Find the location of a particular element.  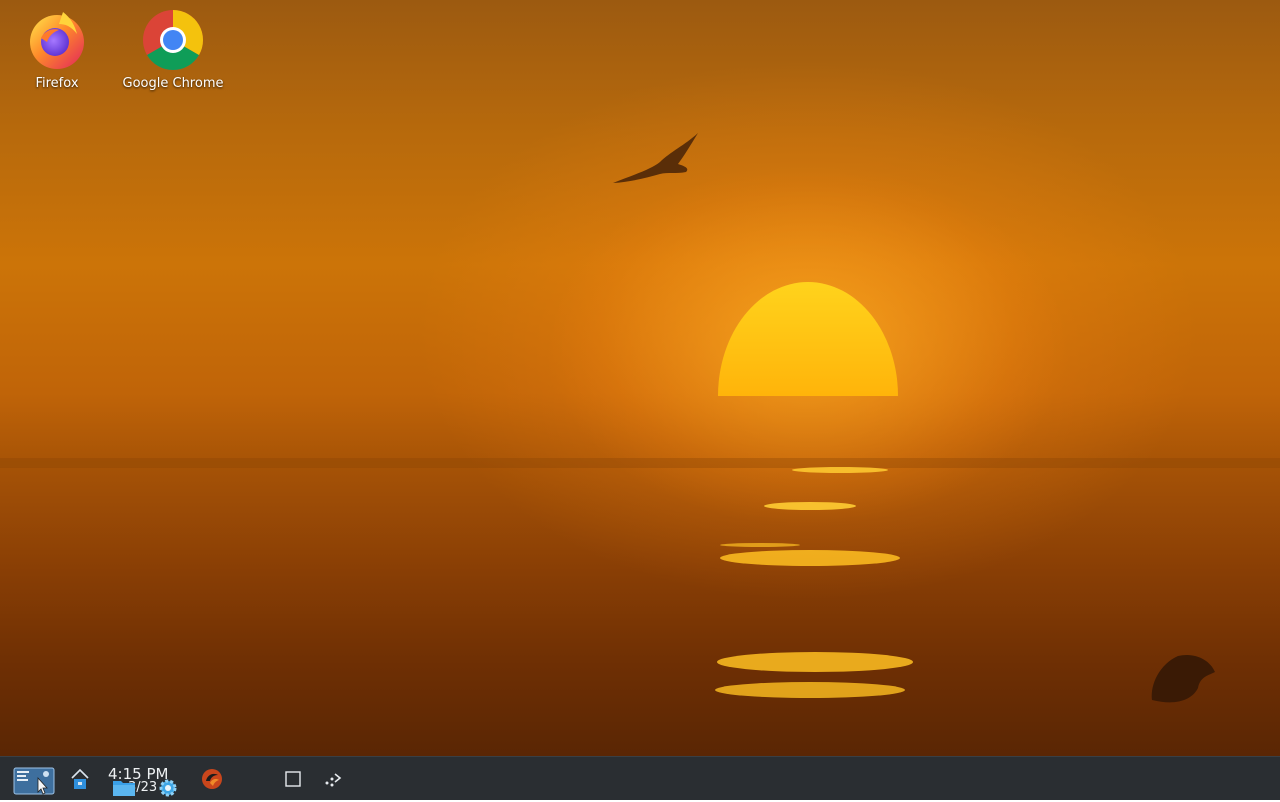

firefox-icon is located at coordinates (57, 40).